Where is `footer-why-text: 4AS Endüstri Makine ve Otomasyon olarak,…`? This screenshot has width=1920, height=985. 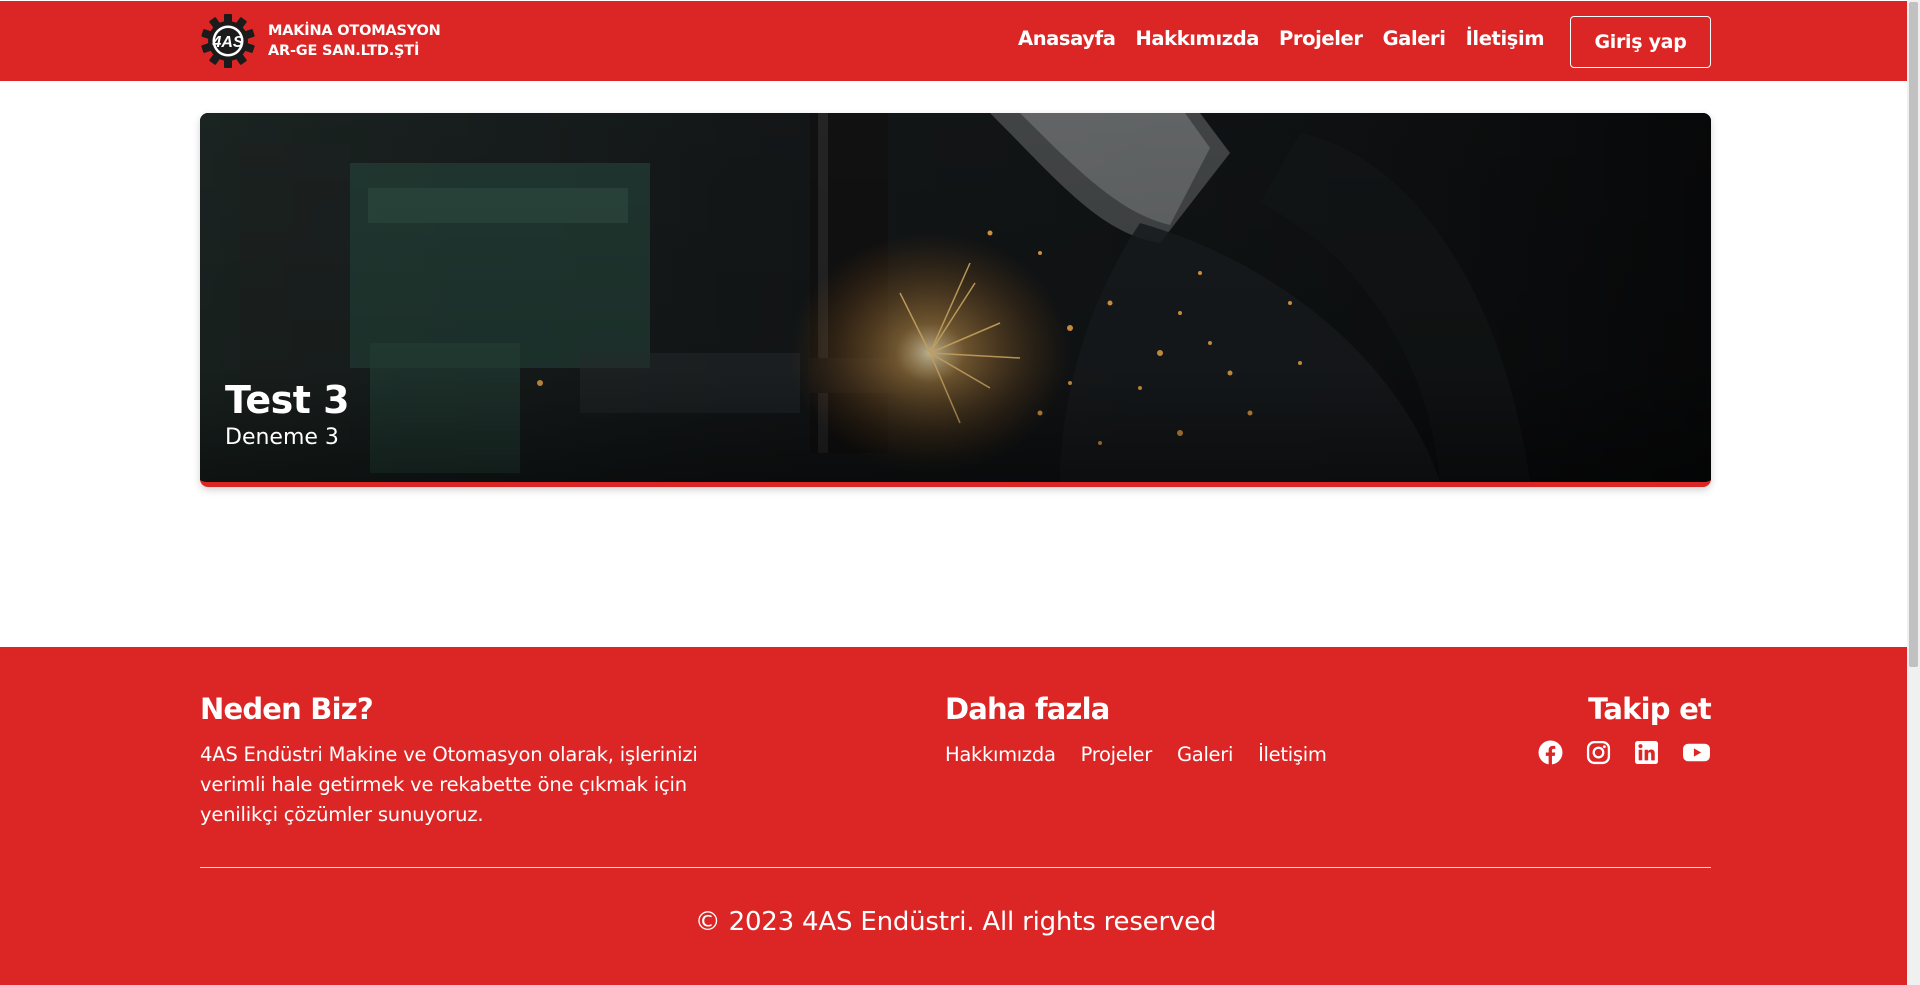
footer-why-text: 4AS Endüstri Makine ve Otomasyon olarak,… is located at coordinates (449, 784).